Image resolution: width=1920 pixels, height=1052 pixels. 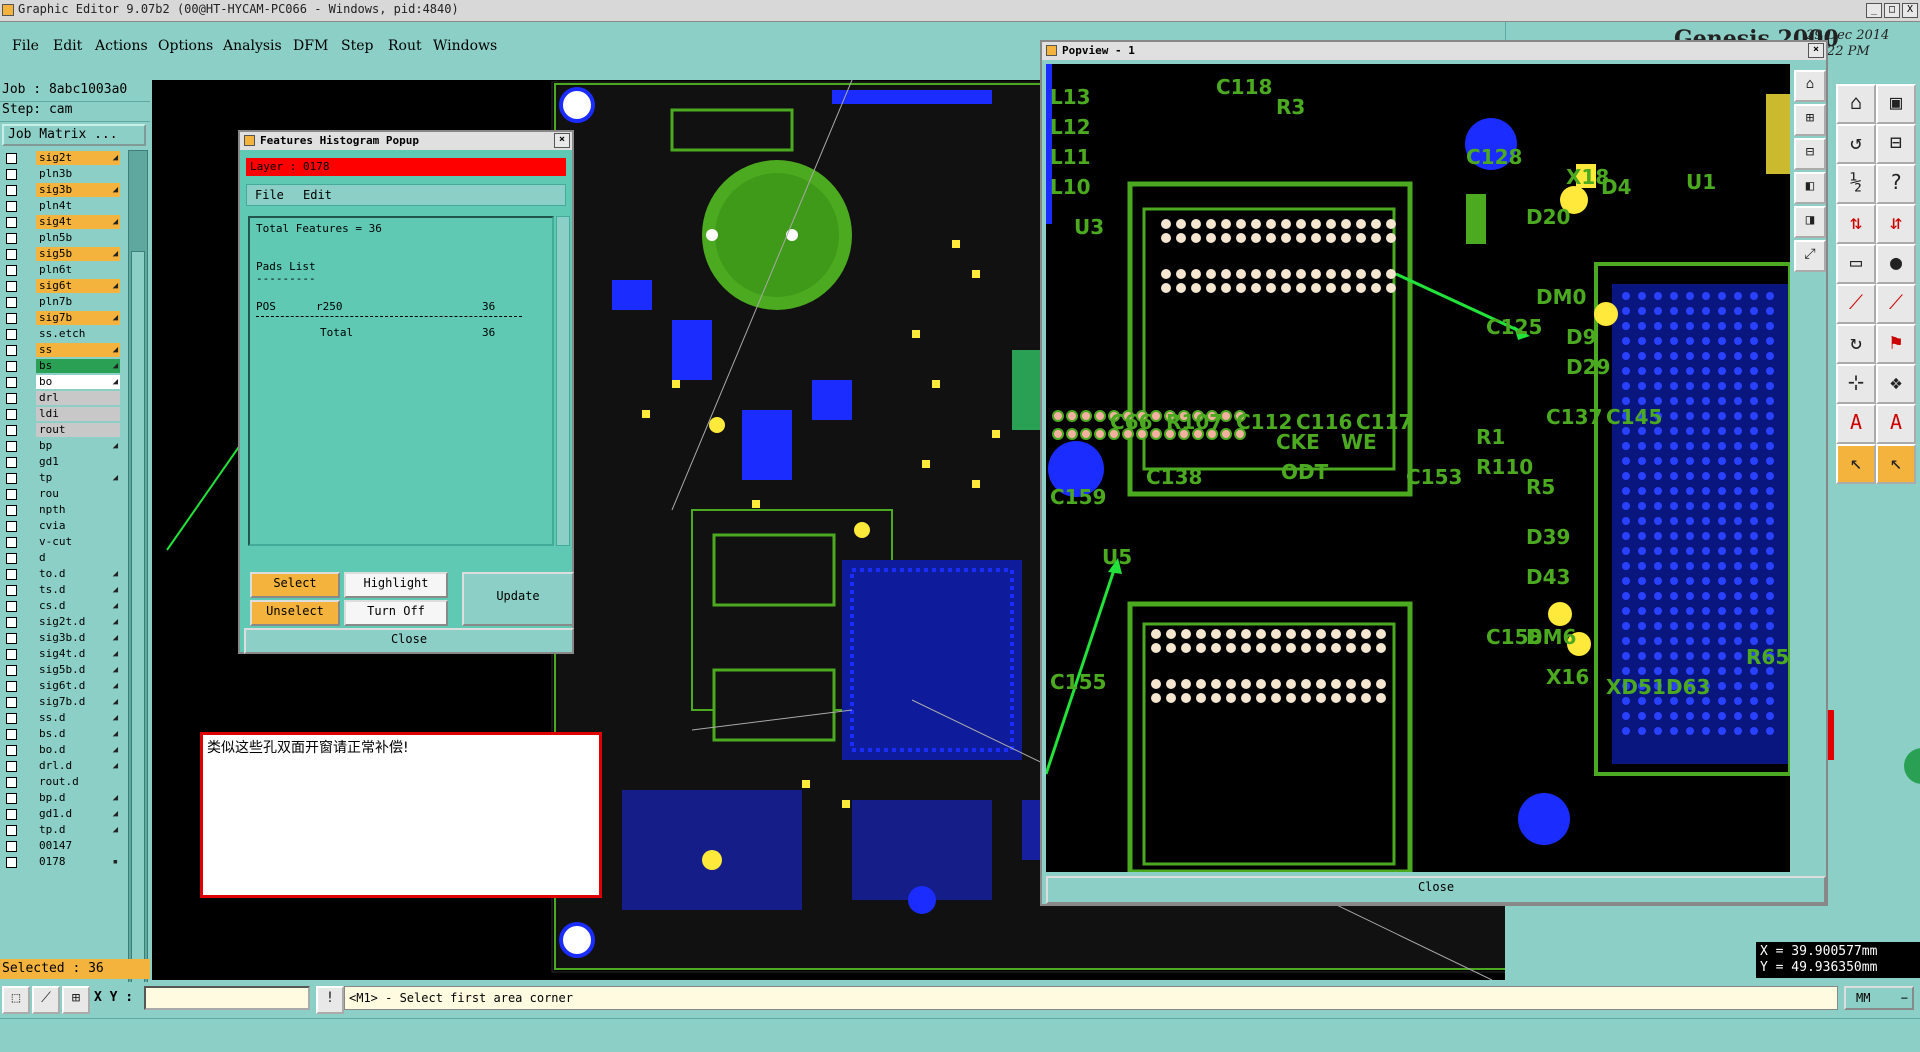 I want to click on pan-left-icon: ◧, so click(x=1810, y=188).